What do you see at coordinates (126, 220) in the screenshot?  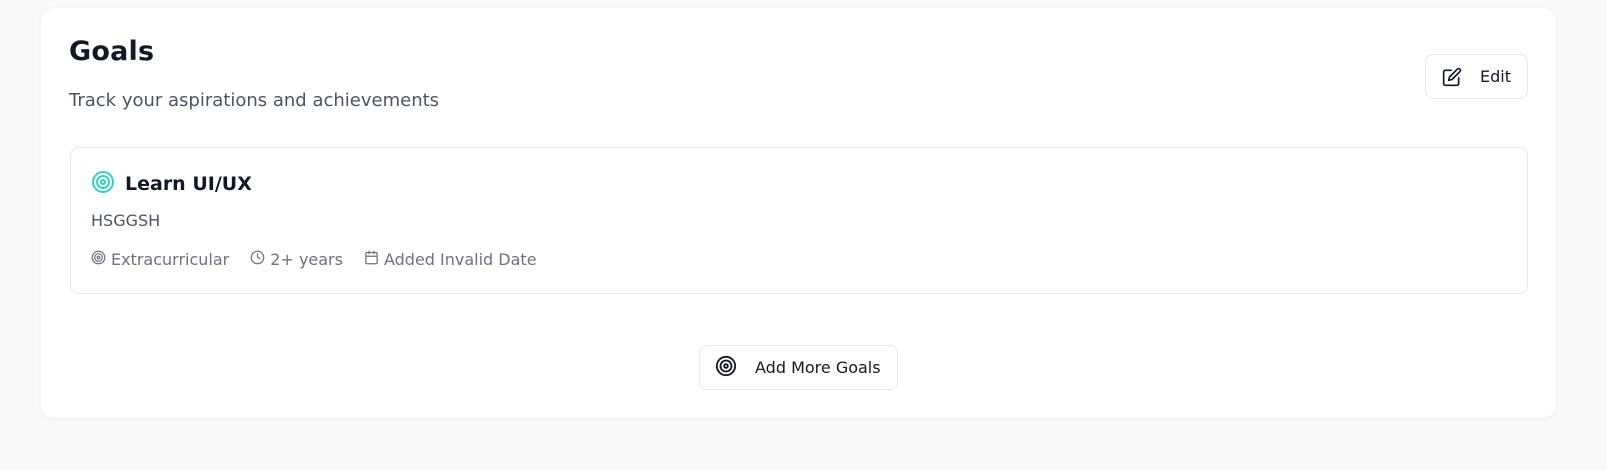 I see `goal-description: HSGGSH` at bounding box center [126, 220].